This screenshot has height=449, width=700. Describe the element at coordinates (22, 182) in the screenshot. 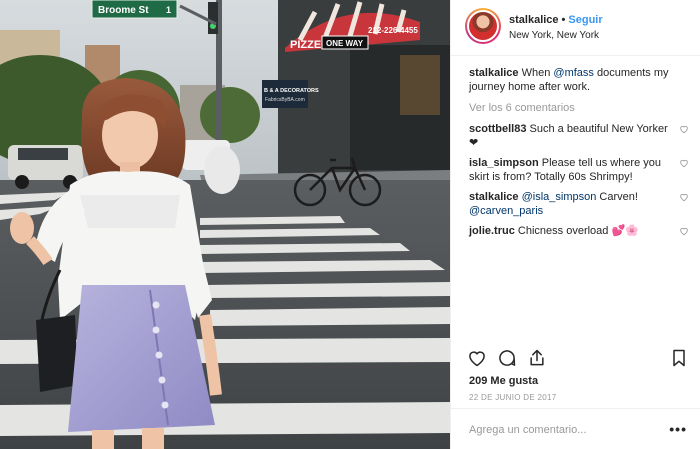

I see `car-wheel` at that location.